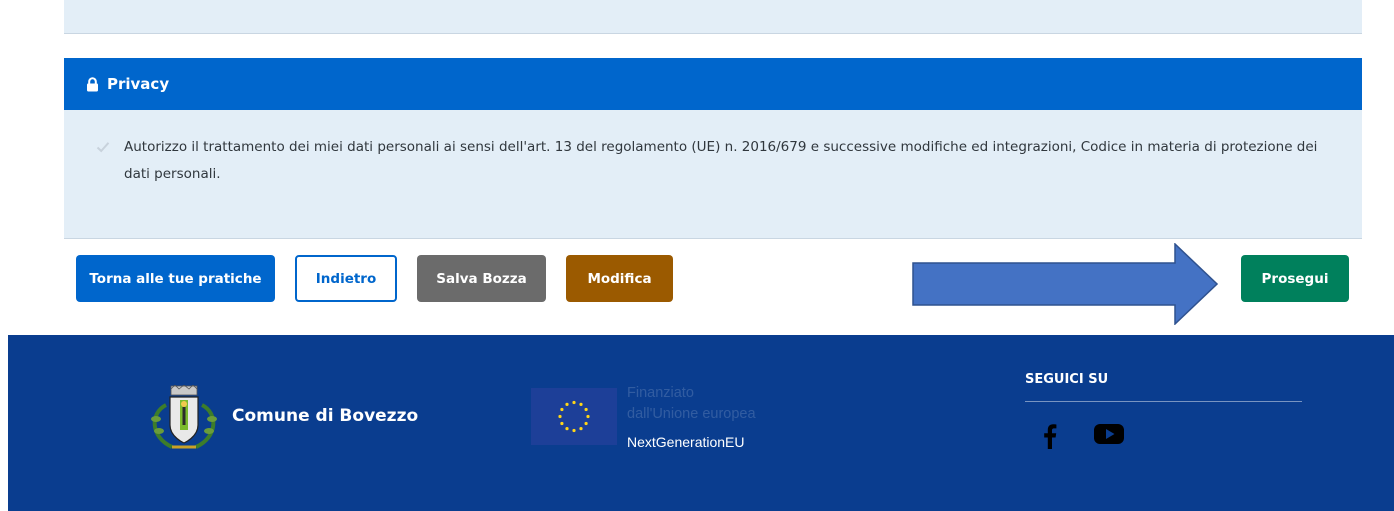  I want to click on eu-funding-text-line2: dall'Unione europea, so click(691, 414).